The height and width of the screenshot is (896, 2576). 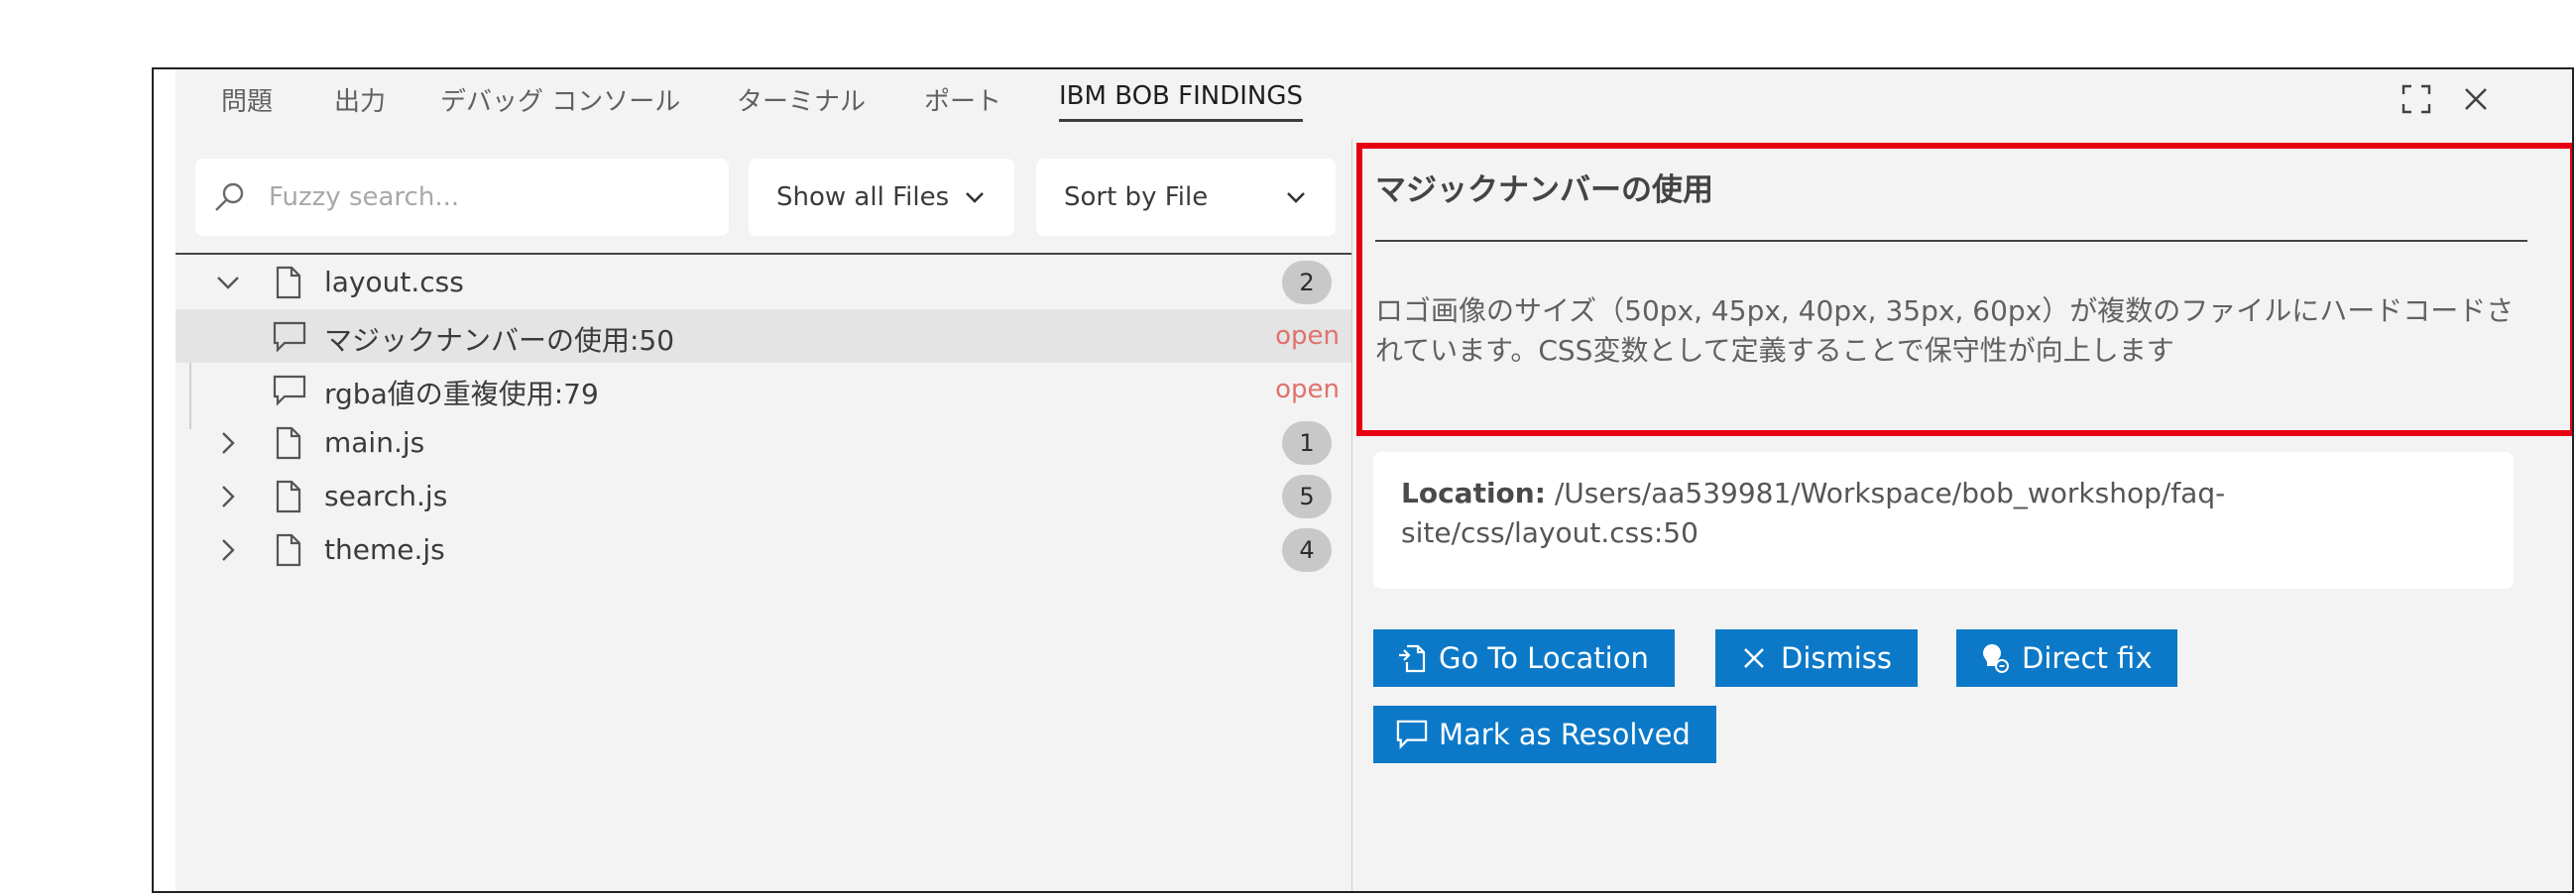 What do you see at coordinates (1307, 550) in the screenshot?
I see `finding-count-badge: 4` at bounding box center [1307, 550].